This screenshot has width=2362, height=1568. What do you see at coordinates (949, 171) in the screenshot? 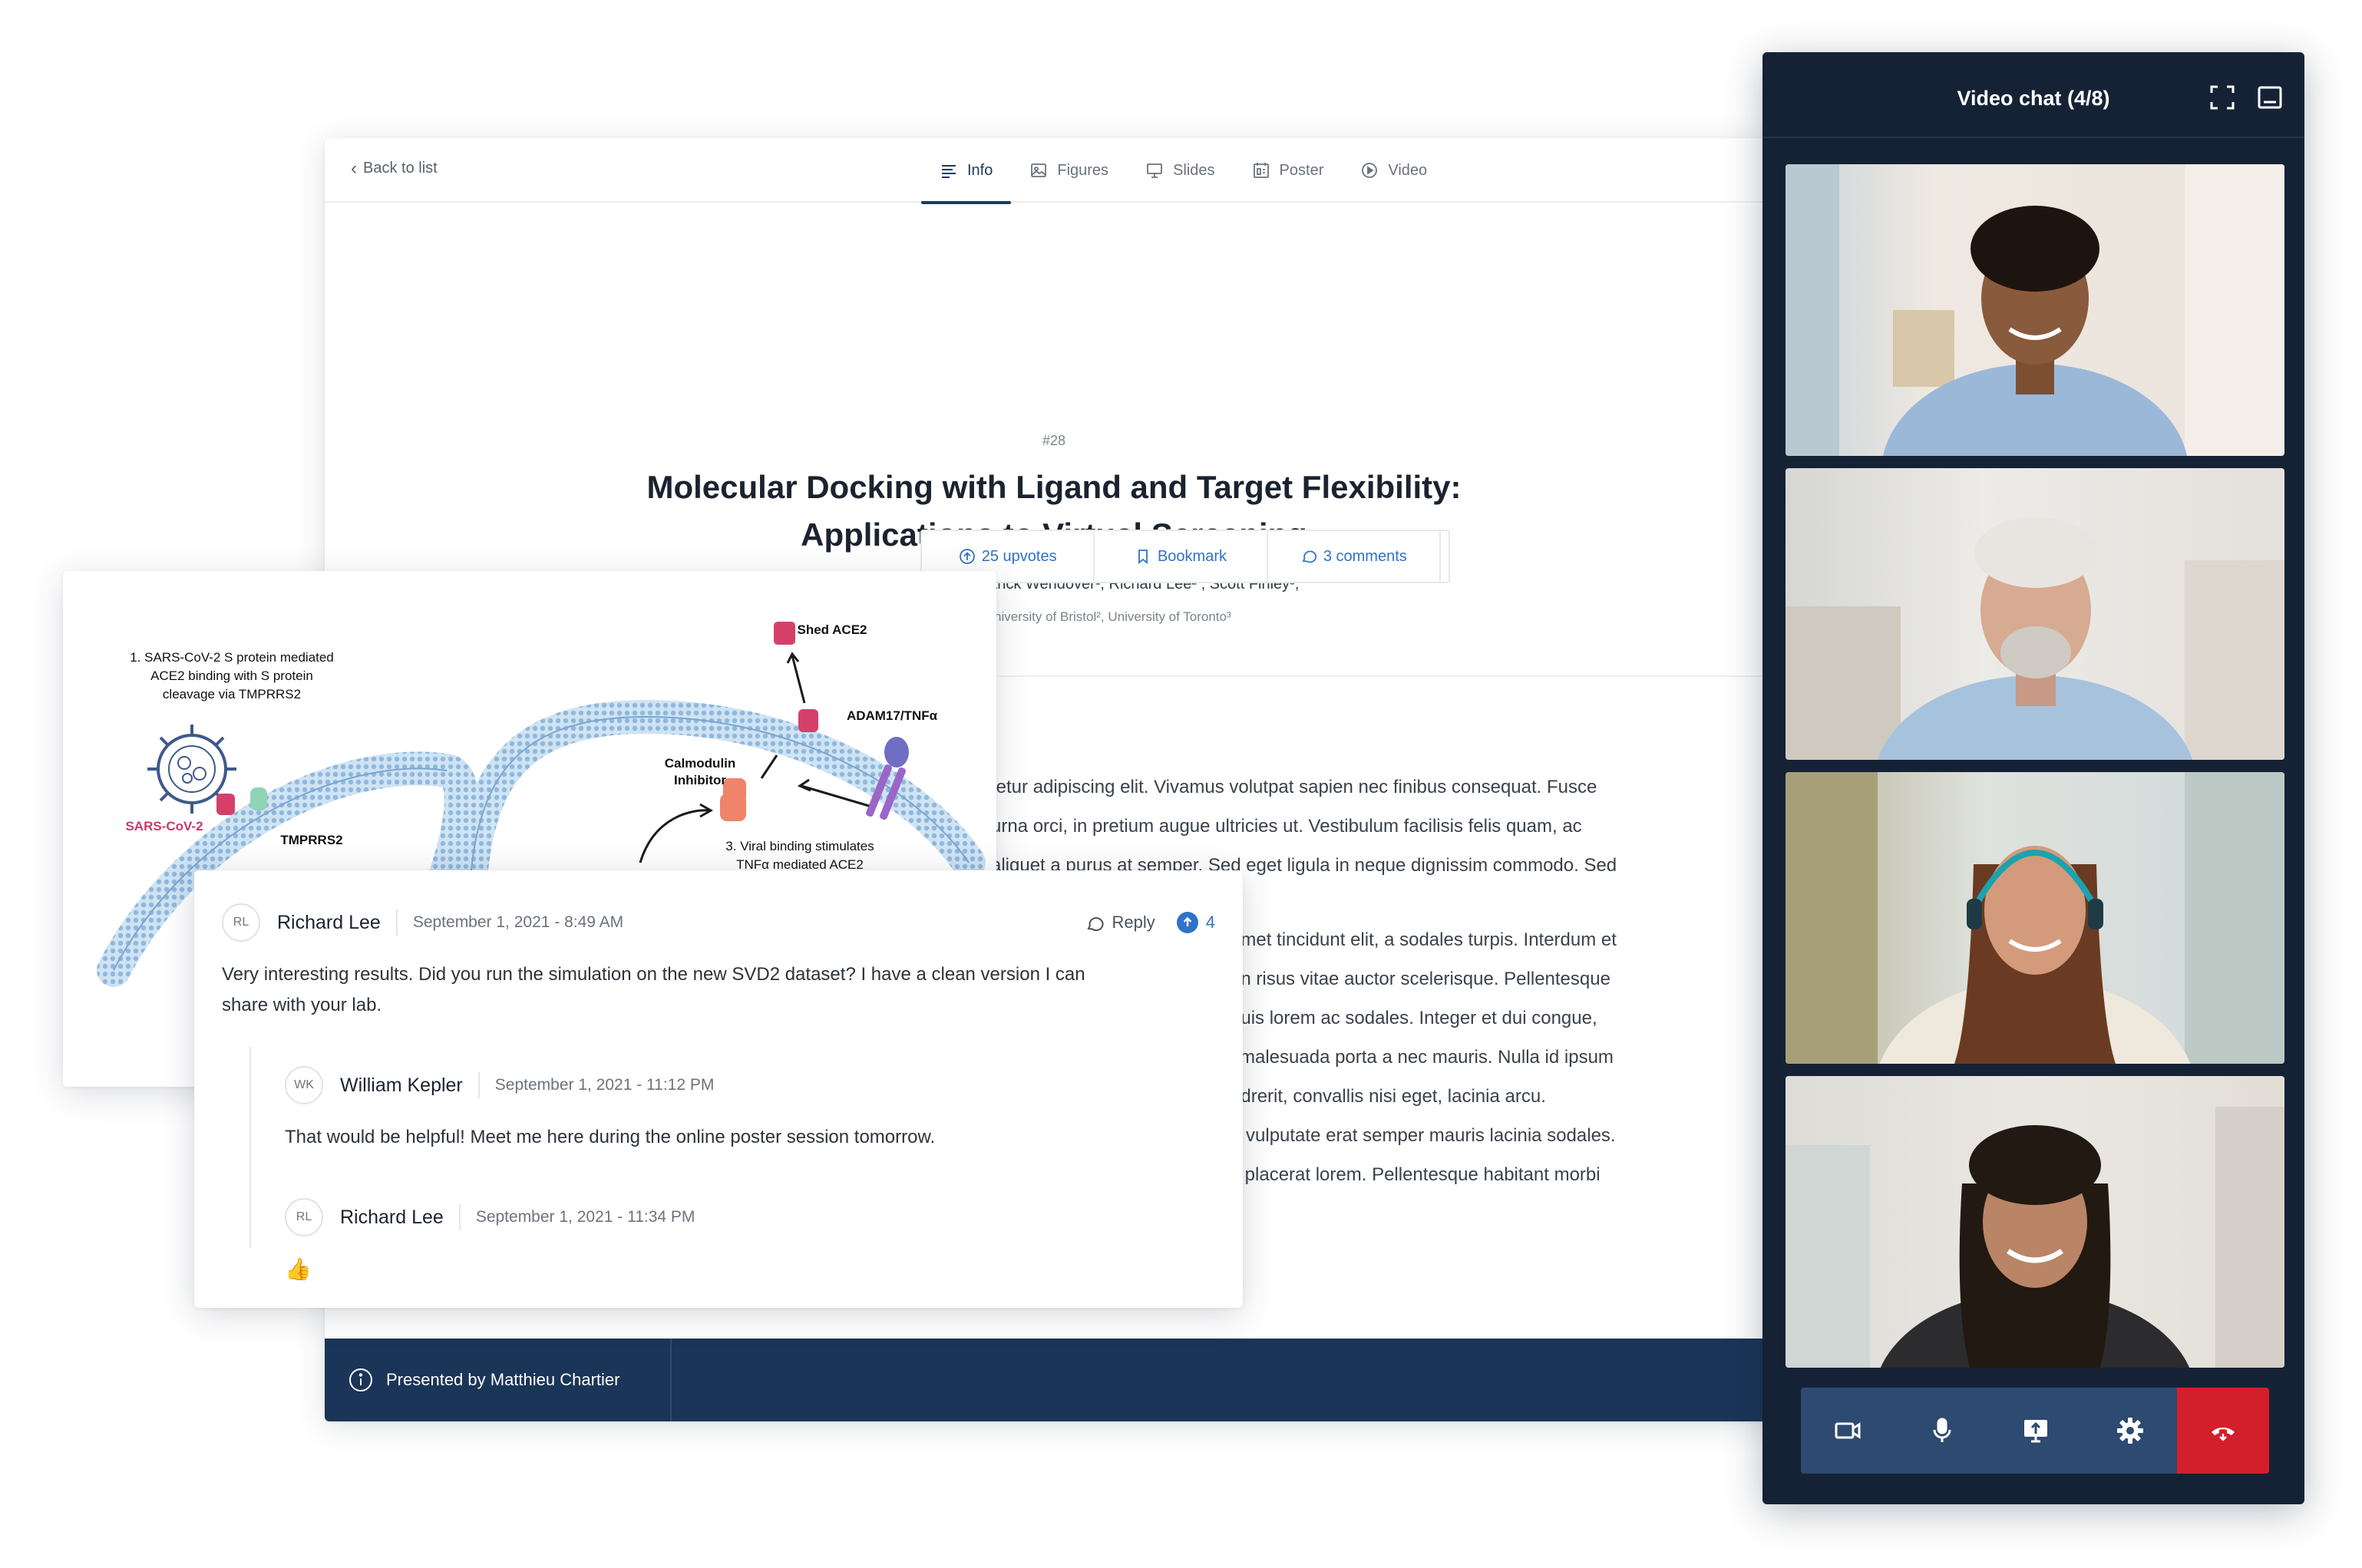
I see `info-lines-icon` at bounding box center [949, 171].